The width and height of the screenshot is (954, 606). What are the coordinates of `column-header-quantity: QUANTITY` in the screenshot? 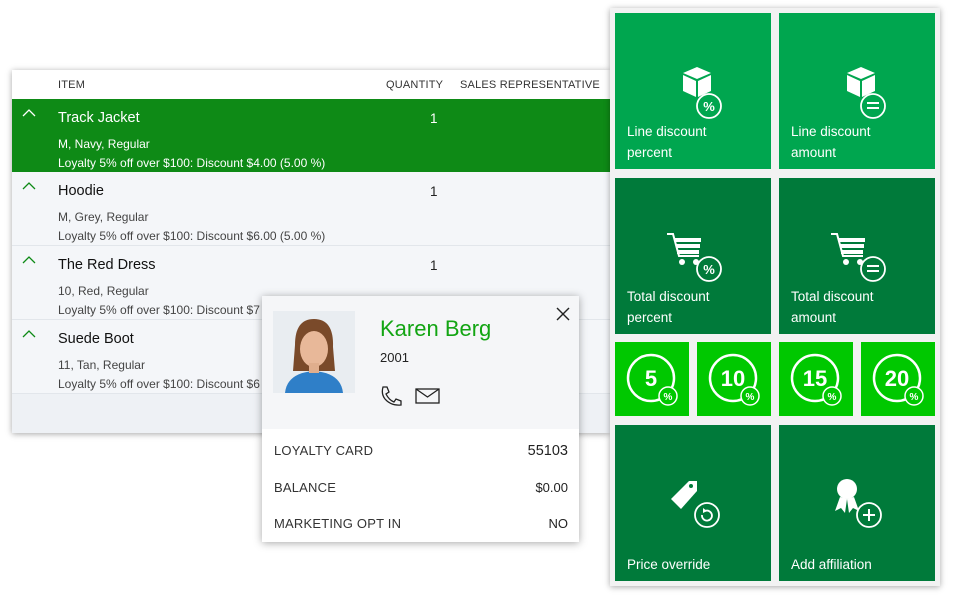 It's located at (415, 85).